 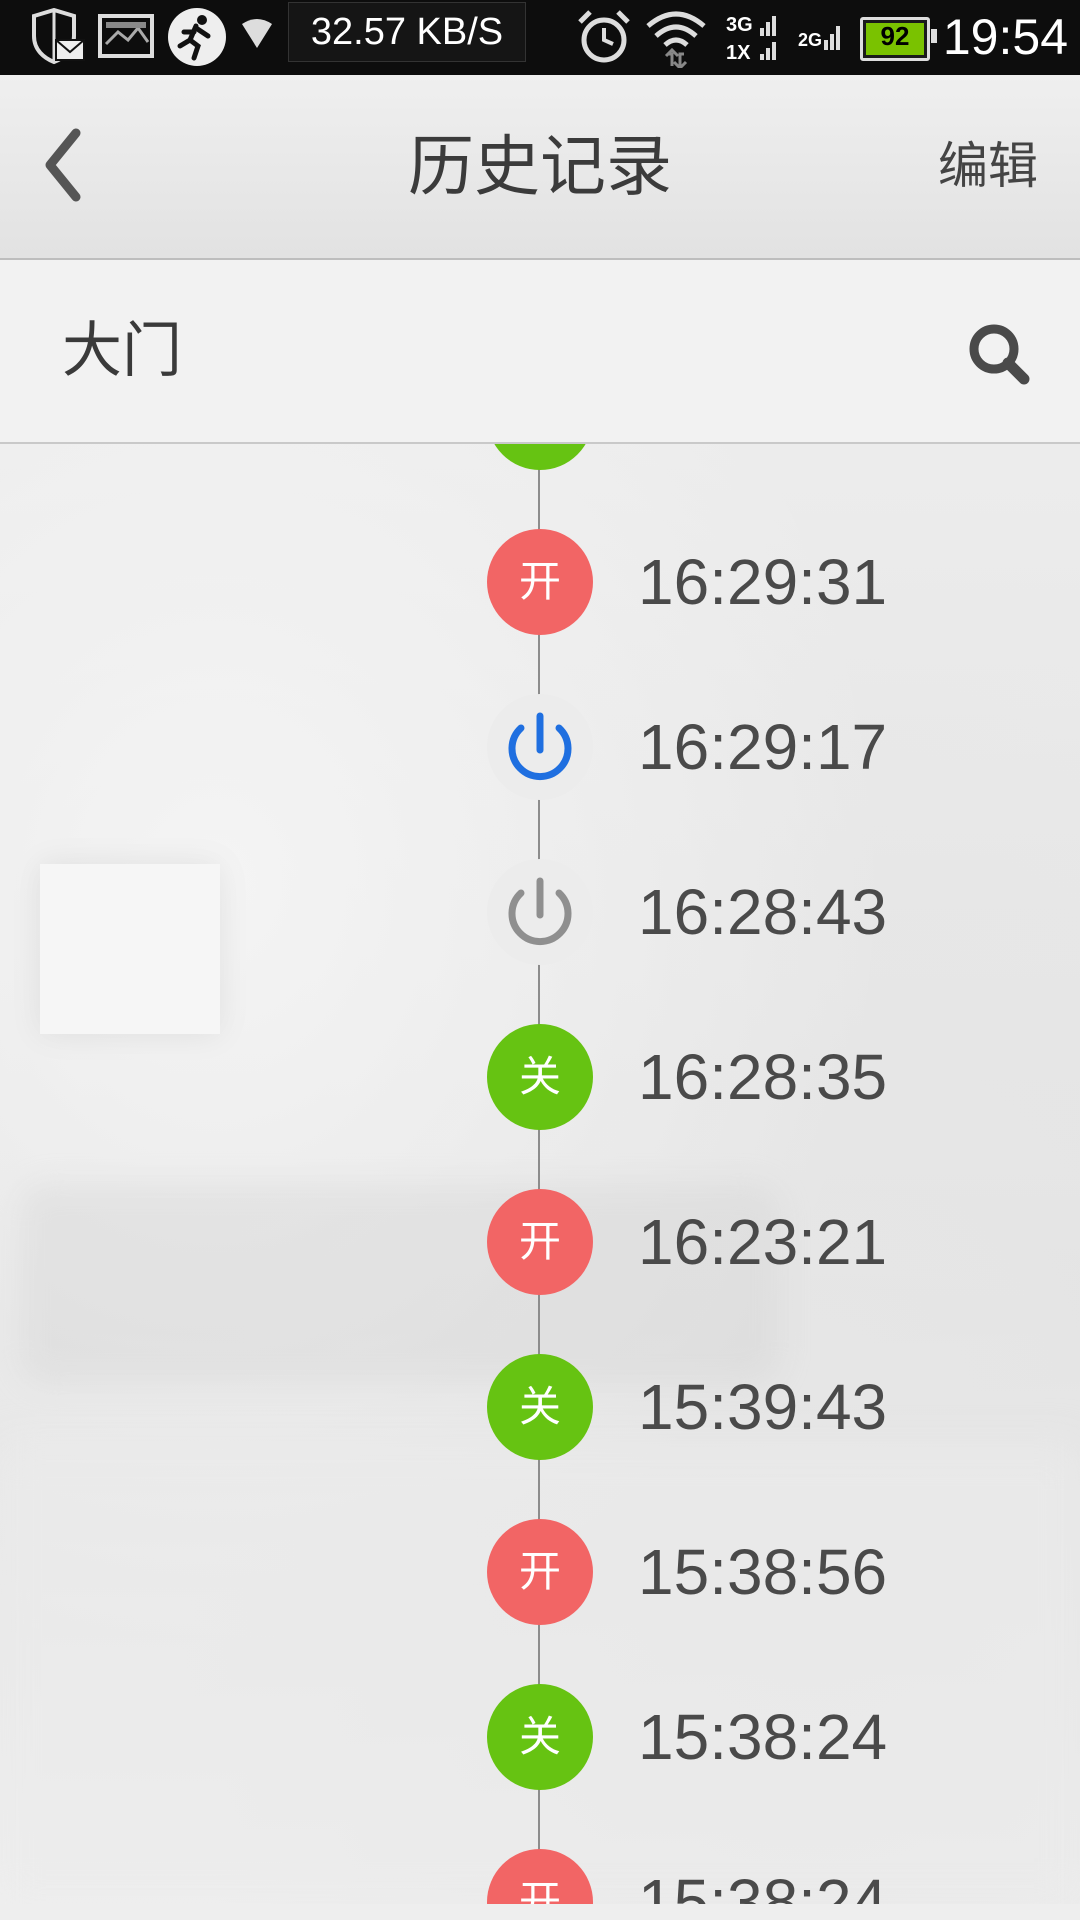 I want to click on timeline-entry: 关 16:28:35, so click(x=540, y=1079).